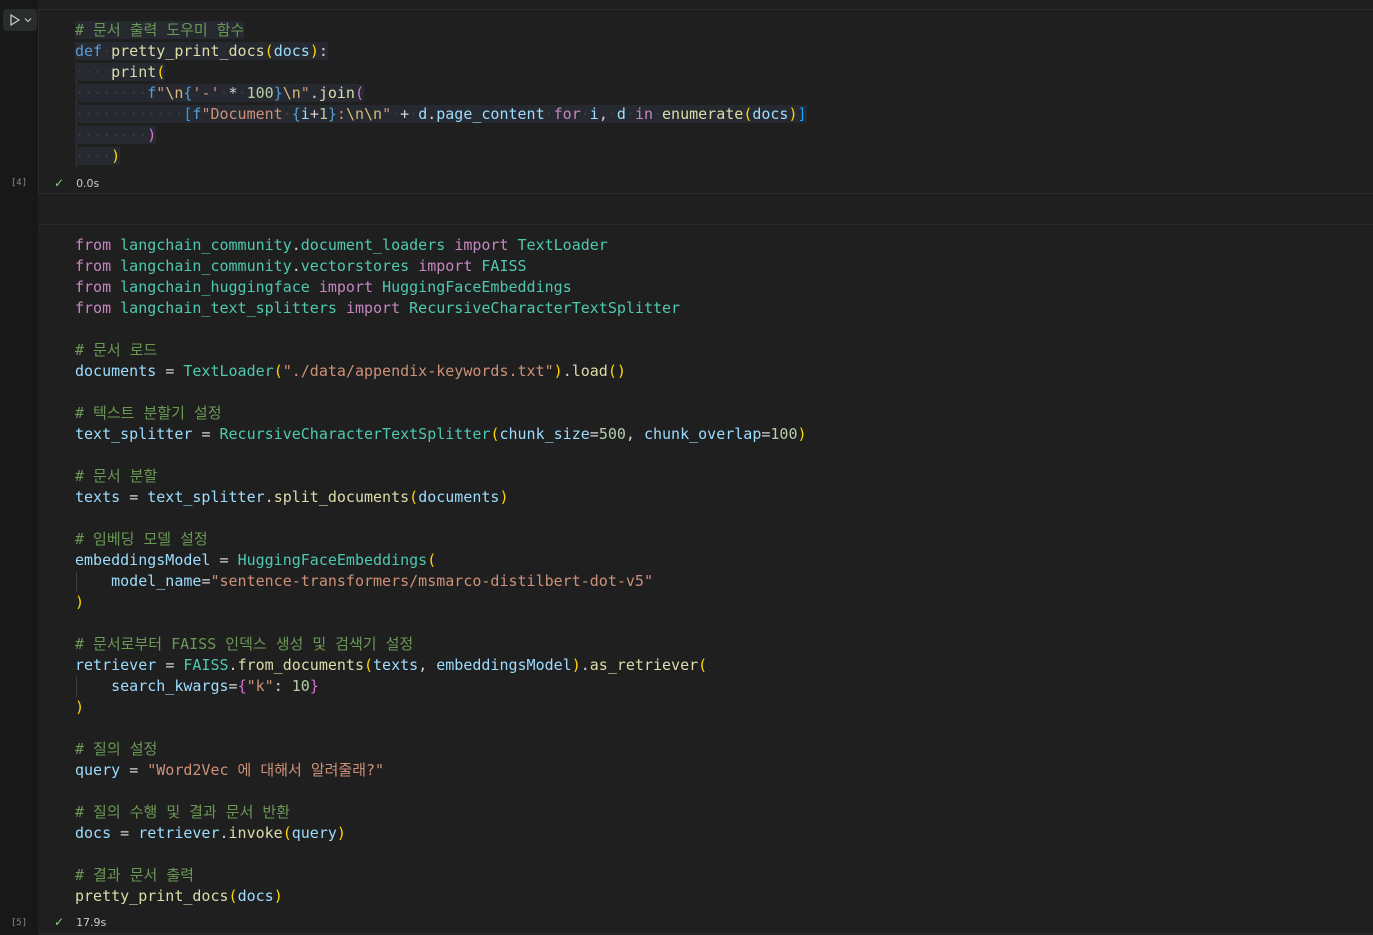  I want to click on code-line: pretty_print_docs(docs), so click(179, 896).